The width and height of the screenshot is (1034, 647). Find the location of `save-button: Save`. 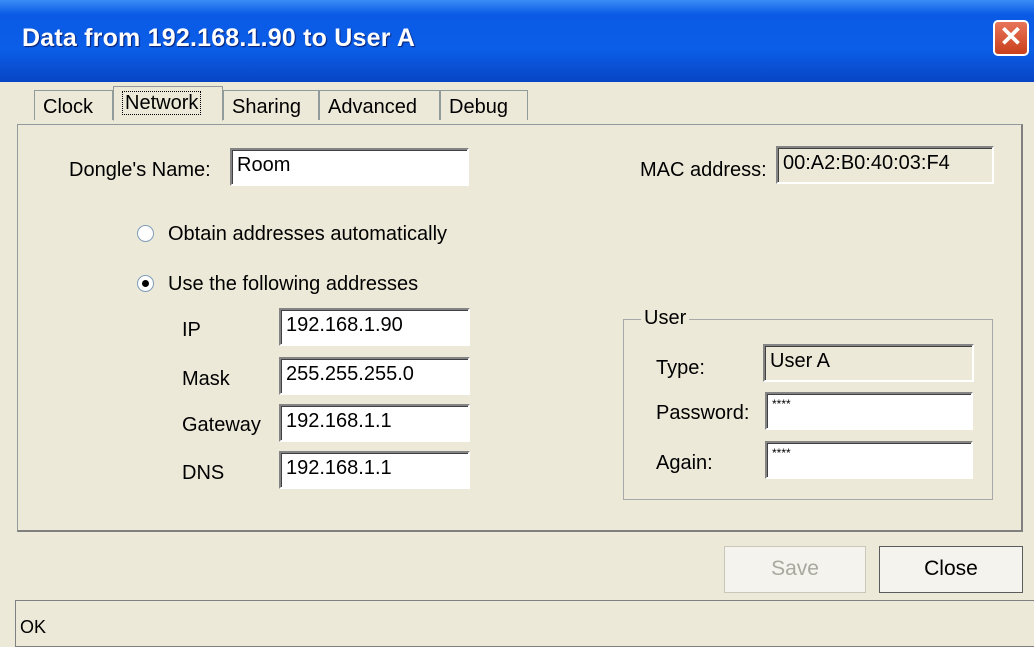

save-button: Save is located at coordinates (795, 569).